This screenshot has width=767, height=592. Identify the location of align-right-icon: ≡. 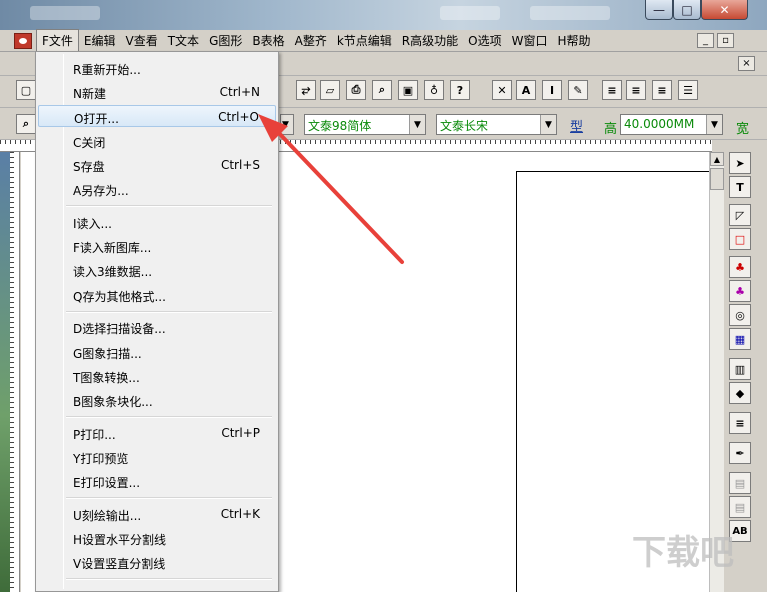
(662, 90).